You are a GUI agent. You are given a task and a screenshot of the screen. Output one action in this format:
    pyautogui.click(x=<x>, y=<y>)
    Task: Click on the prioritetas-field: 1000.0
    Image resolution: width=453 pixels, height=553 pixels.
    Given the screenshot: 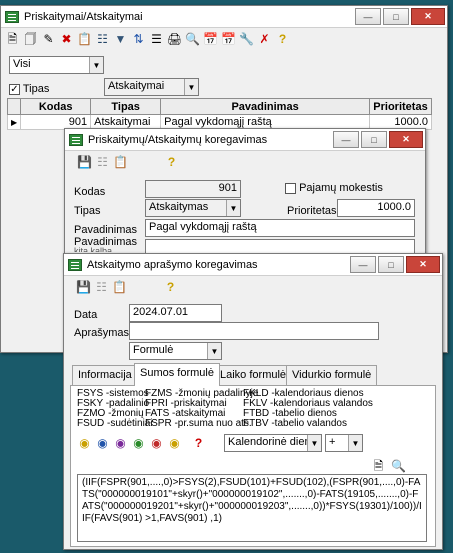 What is the action you would take?
    pyautogui.click(x=376, y=208)
    